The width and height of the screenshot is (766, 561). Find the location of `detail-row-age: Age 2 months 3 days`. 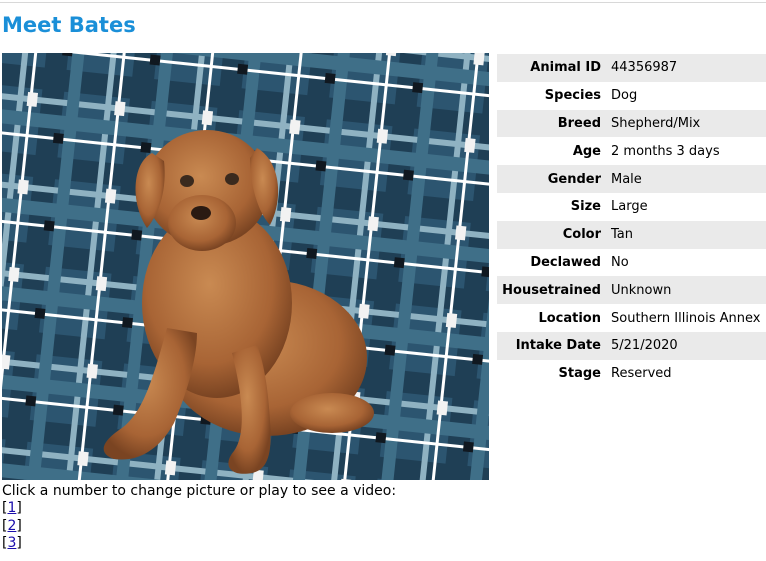

detail-row-age: Age 2 months 3 days is located at coordinates (631, 151).